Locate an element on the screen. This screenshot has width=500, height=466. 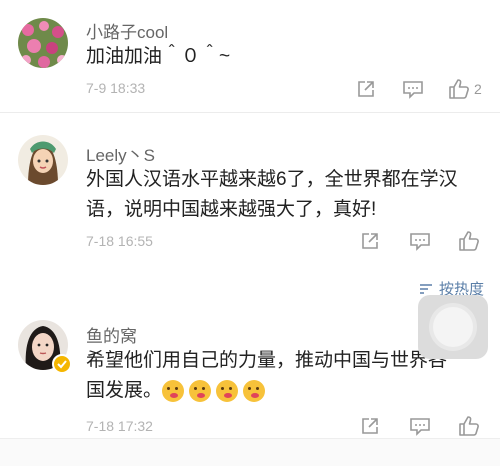
username: 鱼的窝 is located at coordinates (111, 334).